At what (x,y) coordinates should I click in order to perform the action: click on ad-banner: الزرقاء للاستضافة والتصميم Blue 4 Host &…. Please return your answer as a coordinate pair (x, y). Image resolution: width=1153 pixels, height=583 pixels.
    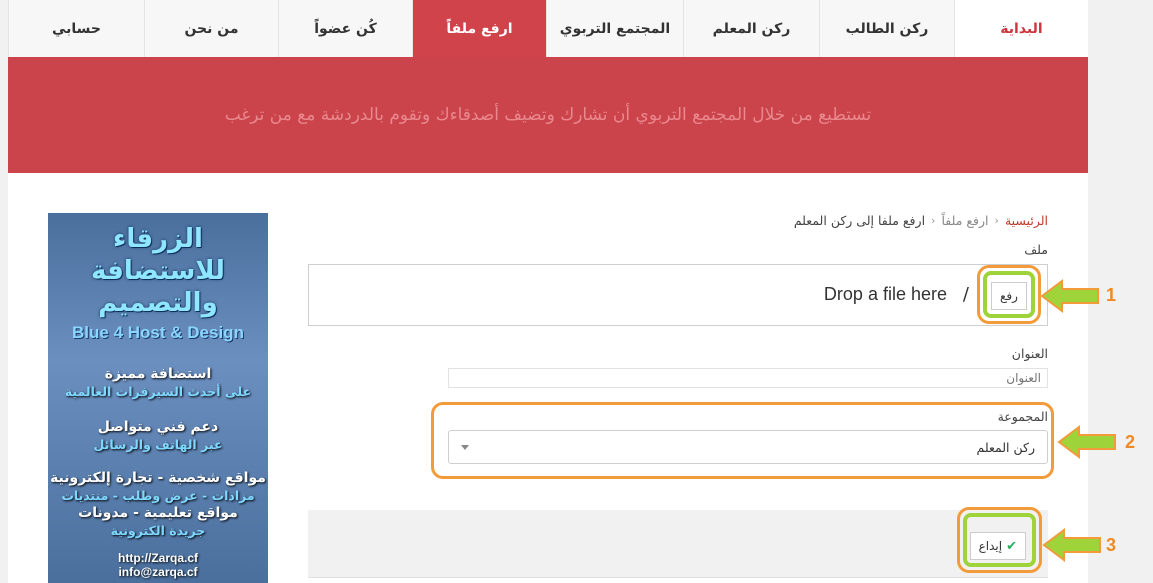
    Looking at the image, I should click on (158, 398).